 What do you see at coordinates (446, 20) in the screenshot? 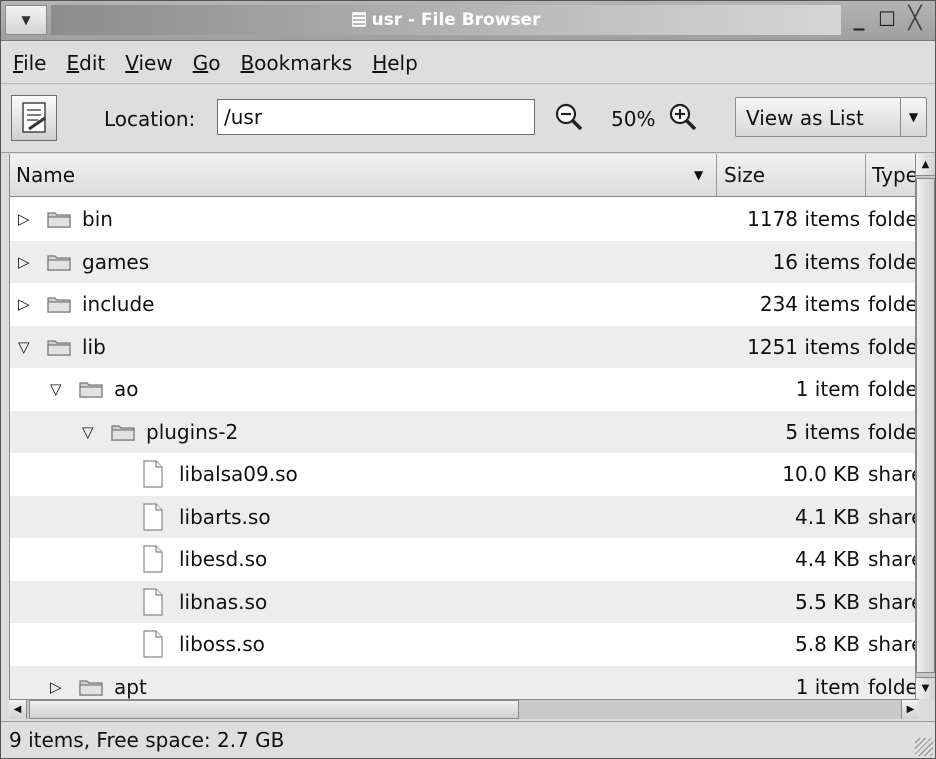
I see `title-gradient: usr - File Browser` at bounding box center [446, 20].